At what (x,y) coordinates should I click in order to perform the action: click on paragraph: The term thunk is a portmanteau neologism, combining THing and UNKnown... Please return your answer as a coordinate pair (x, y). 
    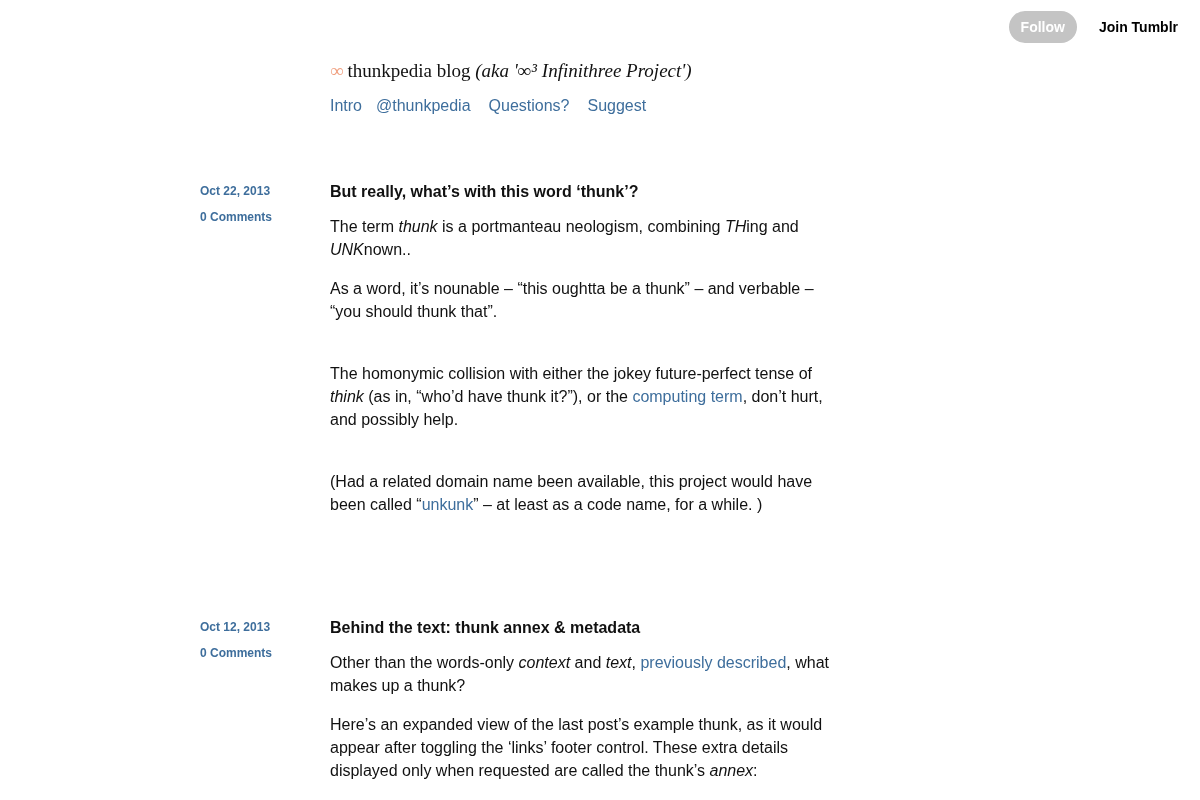
    Looking at the image, I should click on (565, 238).